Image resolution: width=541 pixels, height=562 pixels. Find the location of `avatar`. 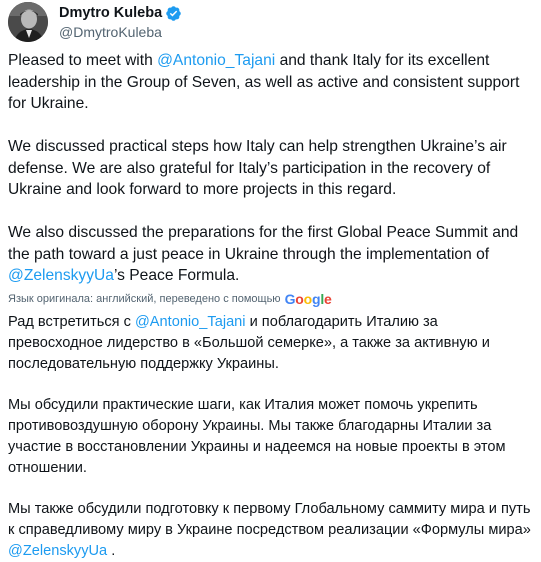

avatar is located at coordinates (28, 22).